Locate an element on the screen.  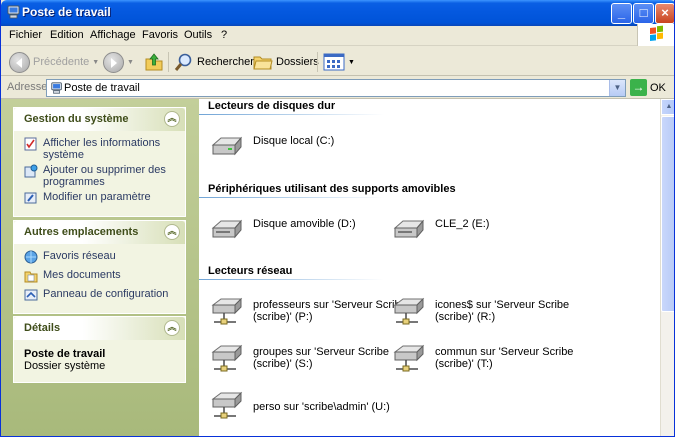
address-label: Adresse is located at coordinates (27, 87).